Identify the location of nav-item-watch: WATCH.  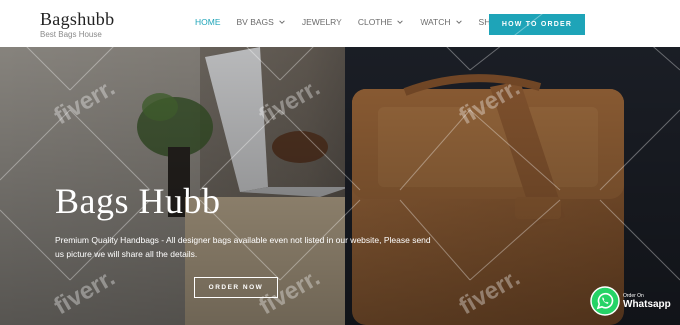
(441, 22).